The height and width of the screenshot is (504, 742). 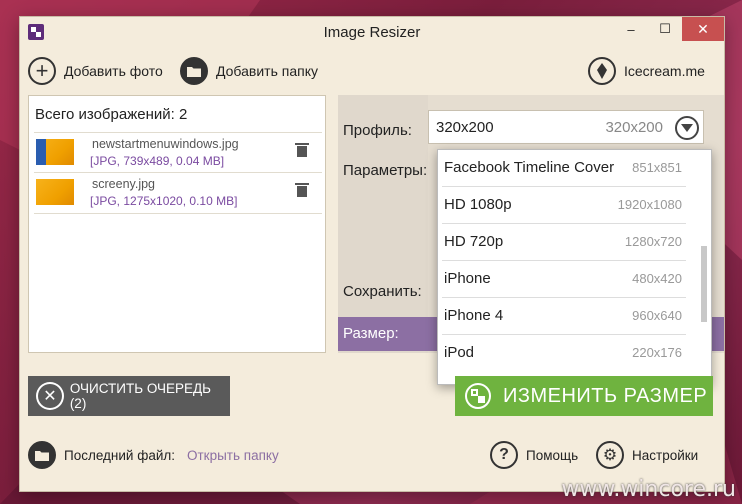 What do you see at coordinates (467, 278) in the screenshot?
I see `dropdown-item-name: iPhone` at bounding box center [467, 278].